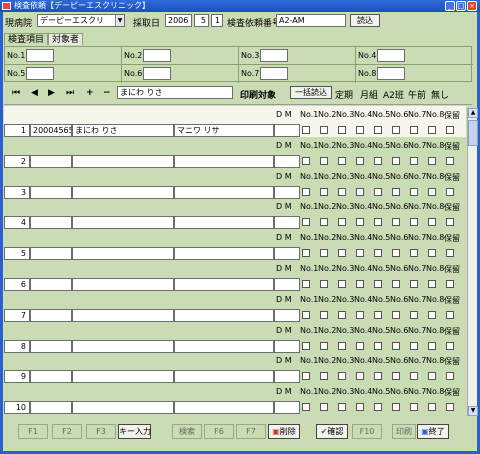 The height and width of the screenshot is (454, 480). What do you see at coordinates (70, 93) in the screenshot?
I see `last-record-icon: ⏭` at bounding box center [70, 93].